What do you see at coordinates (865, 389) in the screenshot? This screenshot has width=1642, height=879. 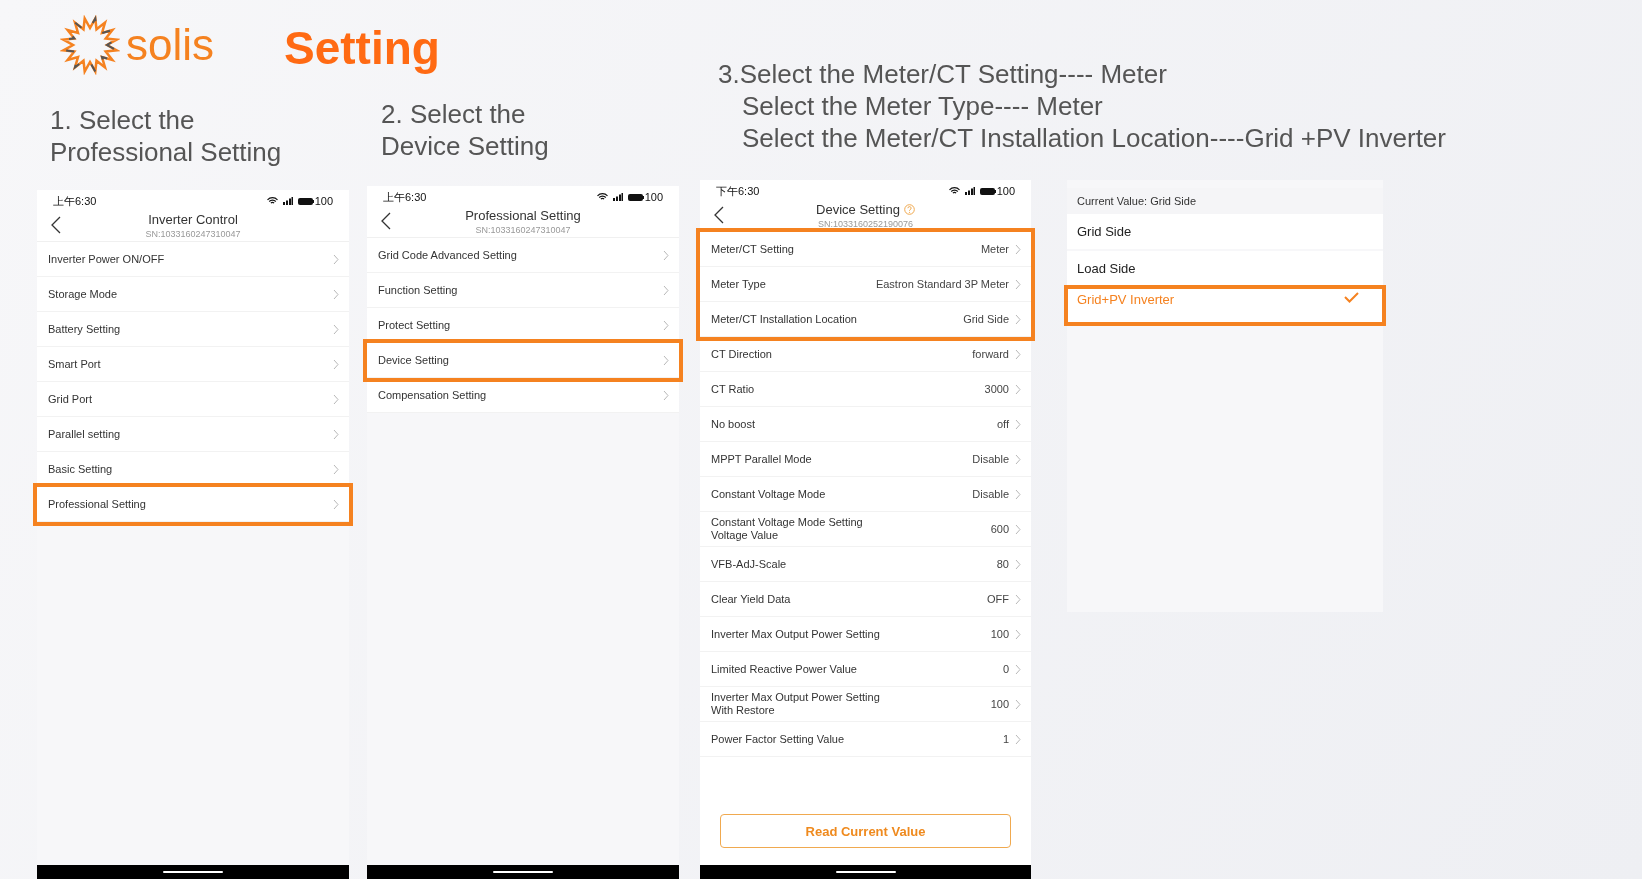 I see `settings-row: CT Ratio 3000` at bounding box center [865, 389].